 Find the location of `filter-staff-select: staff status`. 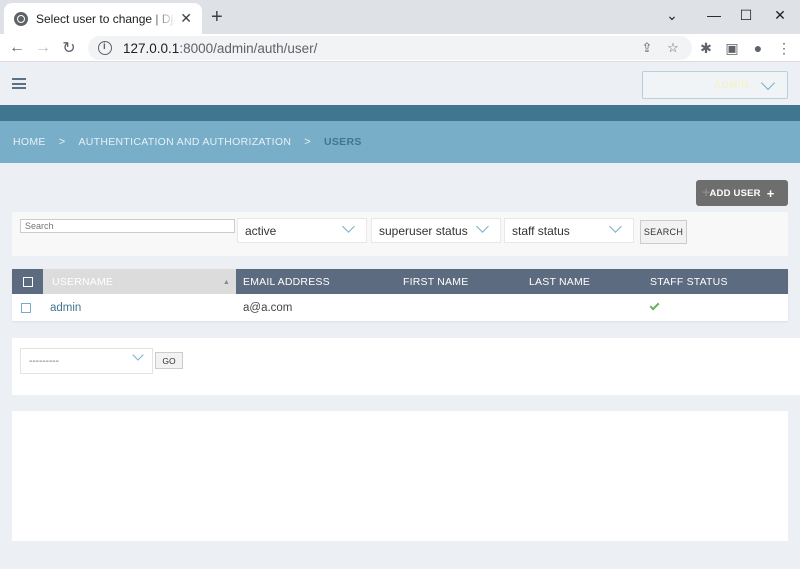

filter-staff-select: staff status is located at coordinates (569, 230).